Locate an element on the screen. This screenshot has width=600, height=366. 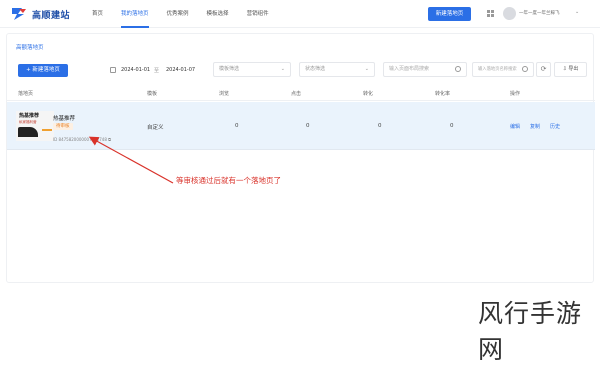
watermark: 风行手游网 is located at coordinates (530, 331).